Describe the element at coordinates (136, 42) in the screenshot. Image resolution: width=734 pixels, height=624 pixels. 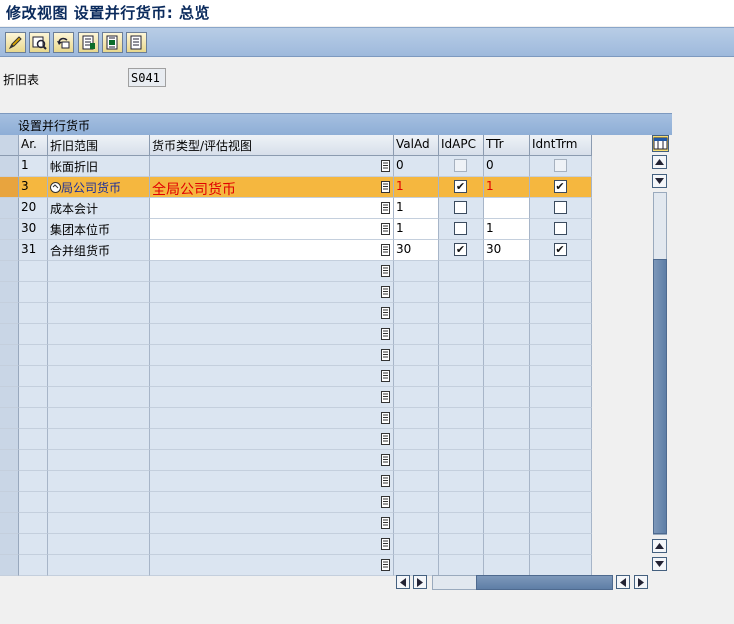
I see `deselect-all-icon` at that location.